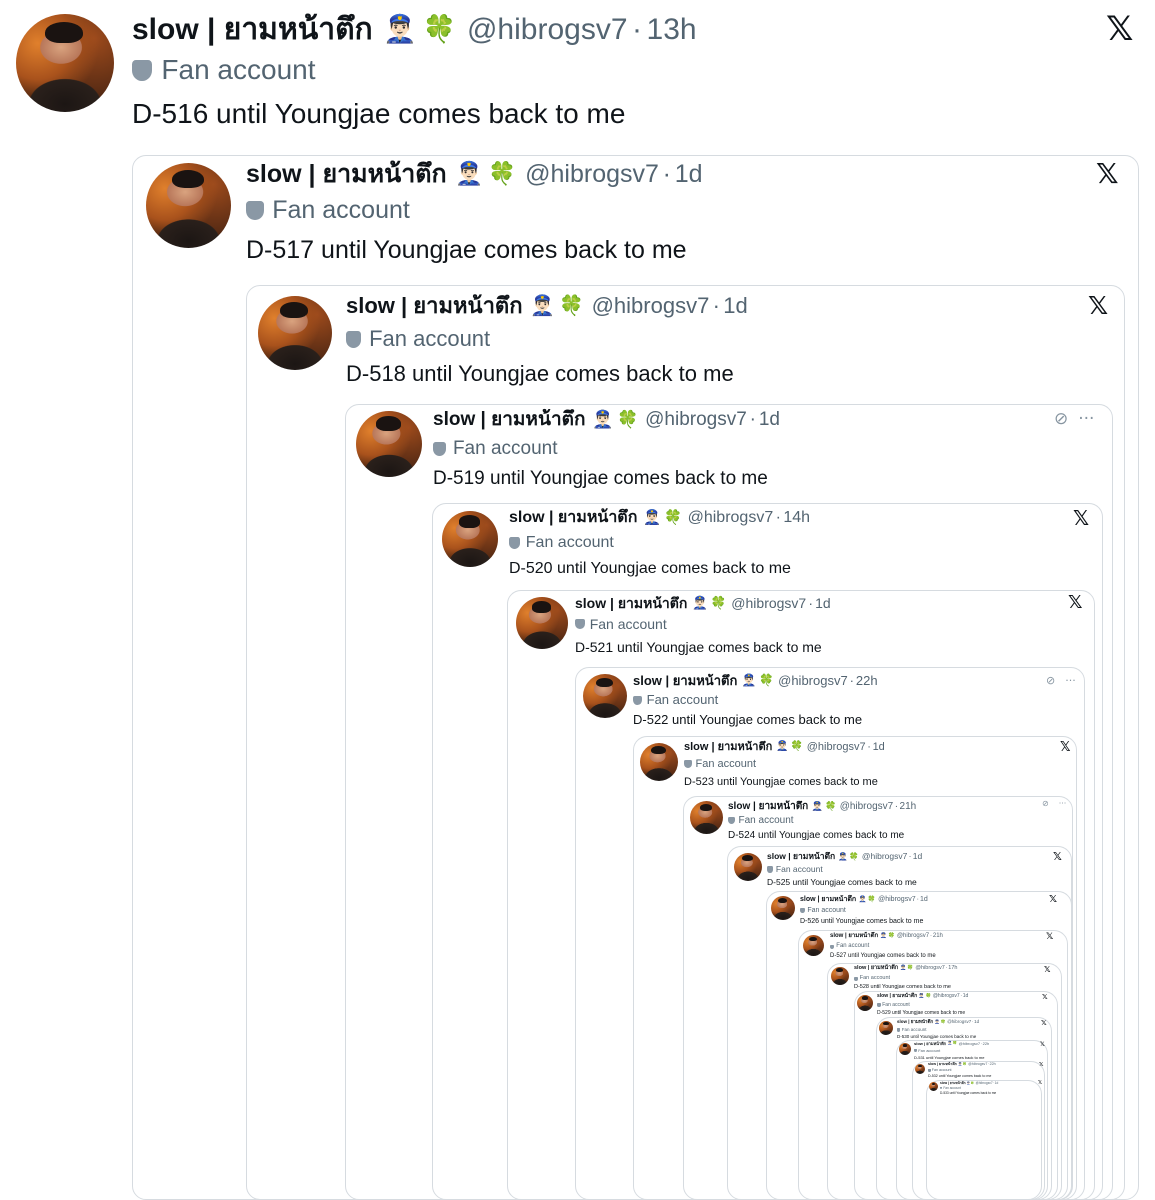 This screenshot has height=1200, width=1155. What do you see at coordinates (294, 310) in the screenshot?
I see `avatar-hair` at bounding box center [294, 310].